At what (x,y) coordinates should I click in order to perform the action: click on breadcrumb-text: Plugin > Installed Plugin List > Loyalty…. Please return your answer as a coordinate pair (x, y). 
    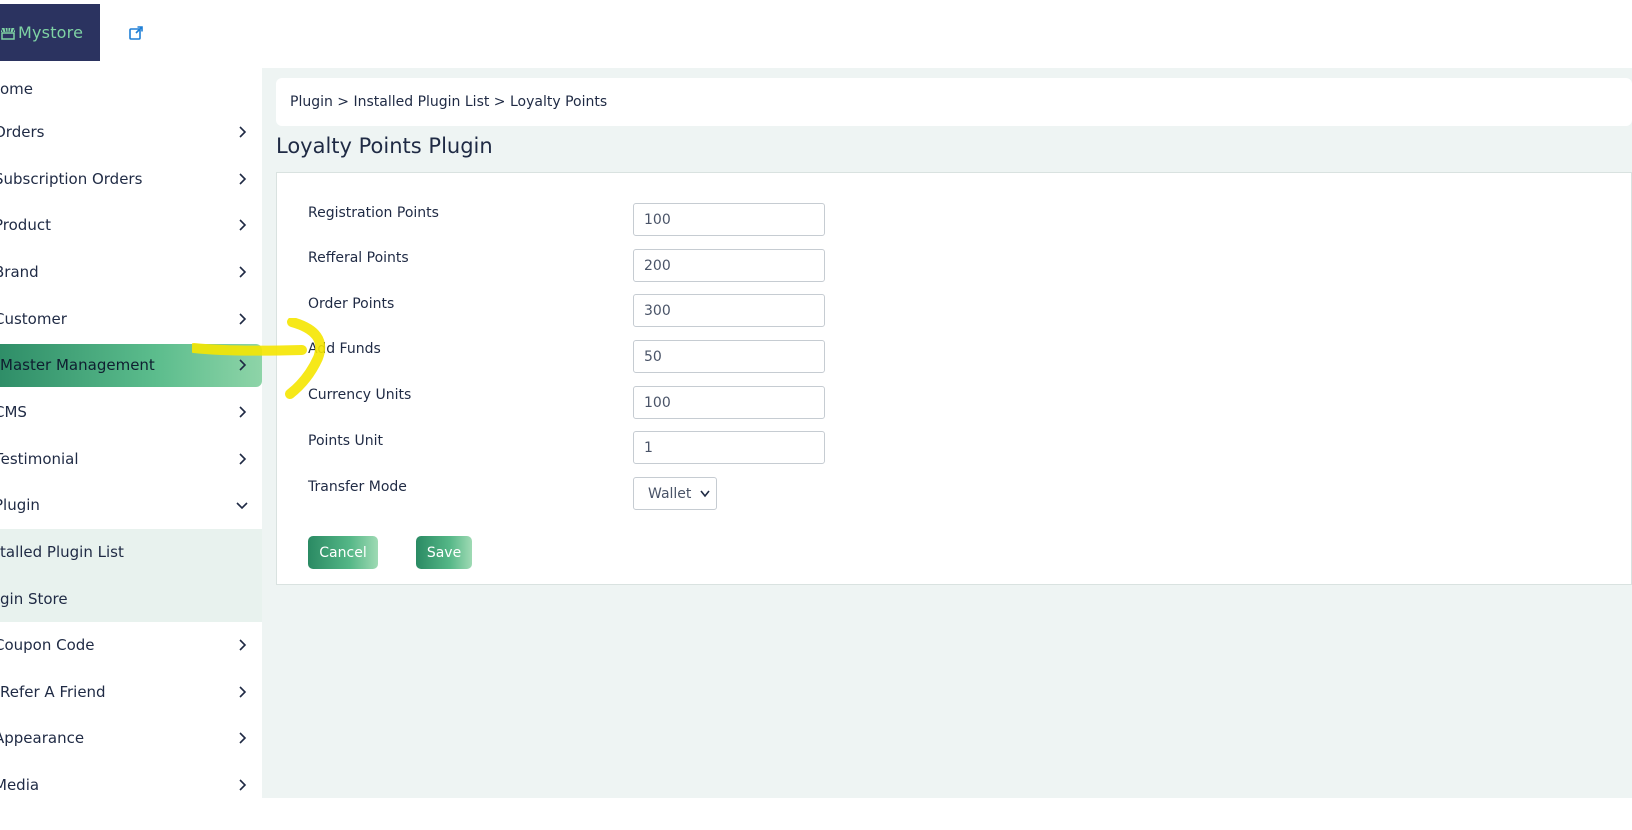
    Looking at the image, I should click on (449, 102).